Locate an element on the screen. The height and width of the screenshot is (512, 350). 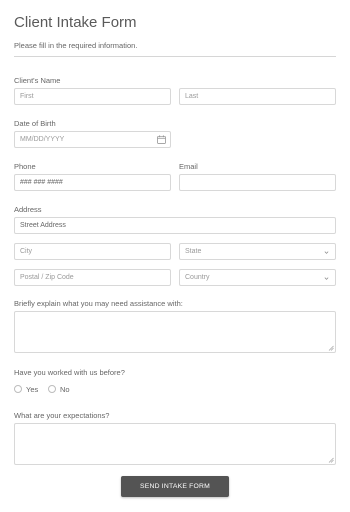
address-label: Address is located at coordinates (28, 209).